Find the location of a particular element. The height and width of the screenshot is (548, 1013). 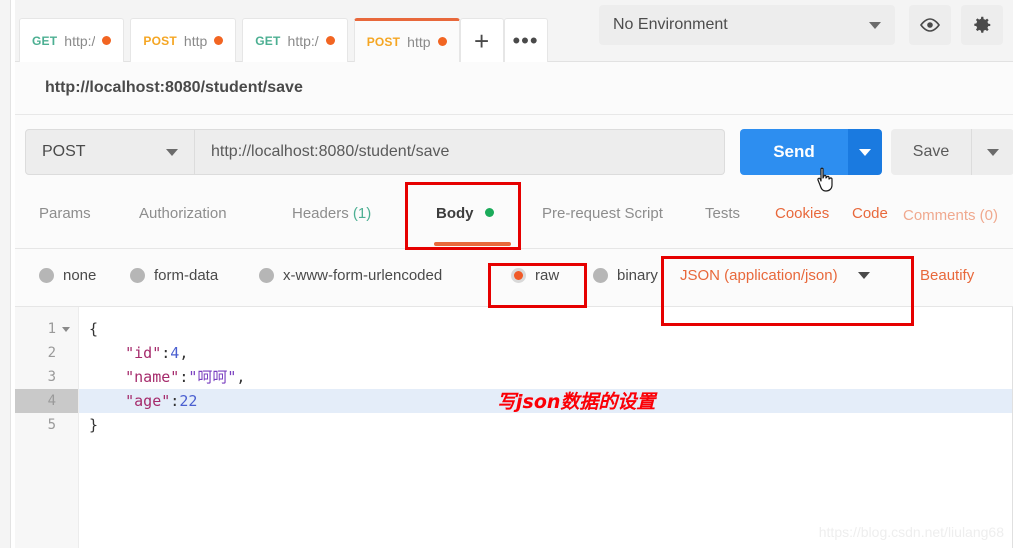

comments-link: Comments (0) is located at coordinates (951, 216).